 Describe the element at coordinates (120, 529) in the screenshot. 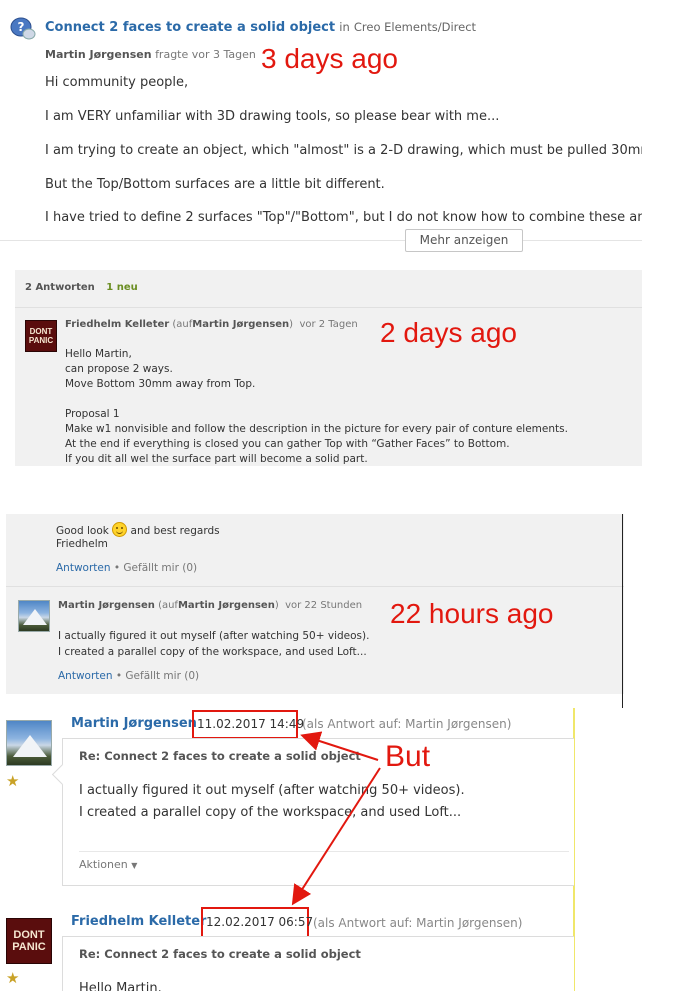

I see `smiley-icon` at that location.